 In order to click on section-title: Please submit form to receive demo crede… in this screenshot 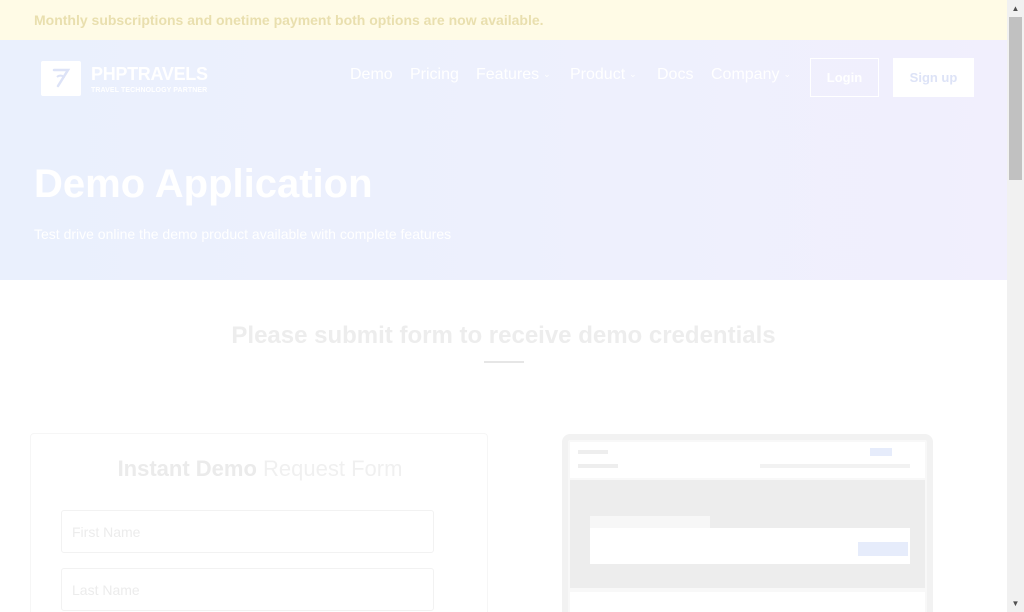, I will do `click(503, 335)`.